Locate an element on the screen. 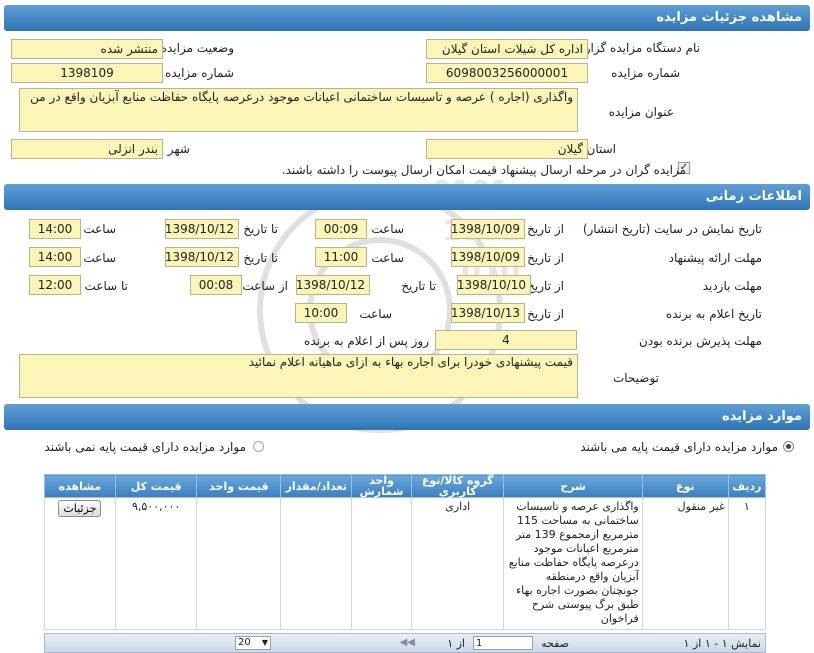 The image size is (814, 653). offer-to-label: تا تاریخ is located at coordinates (260, 258).